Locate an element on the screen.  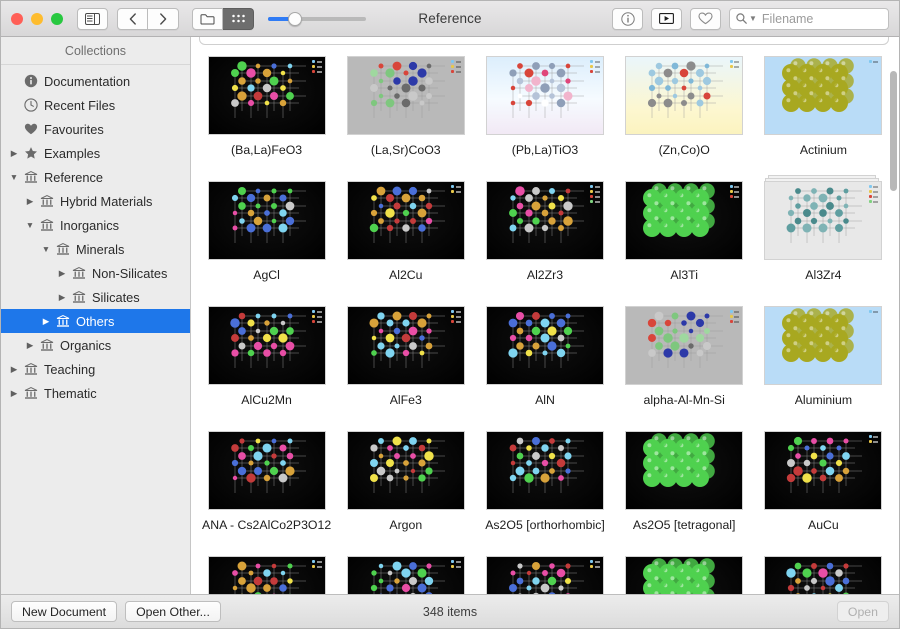
info-button is located at coordinates (627, 18).